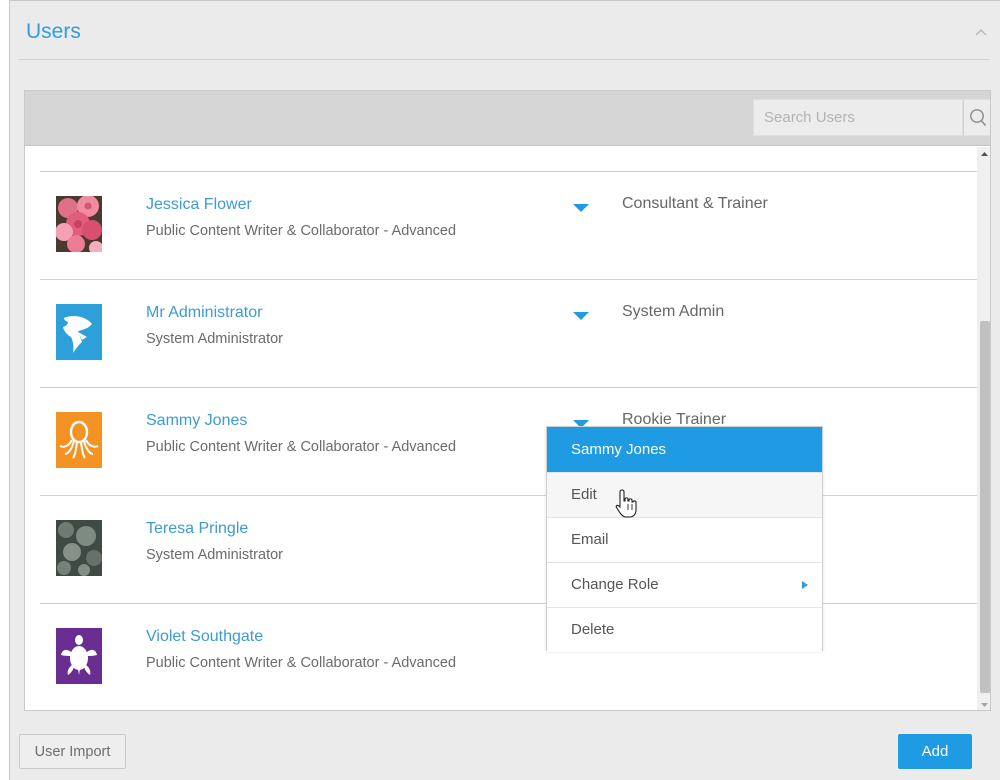 Image resolution: width=1000 pixels, height=780 pixels. I want to click on search-icon, so click(977, 117).